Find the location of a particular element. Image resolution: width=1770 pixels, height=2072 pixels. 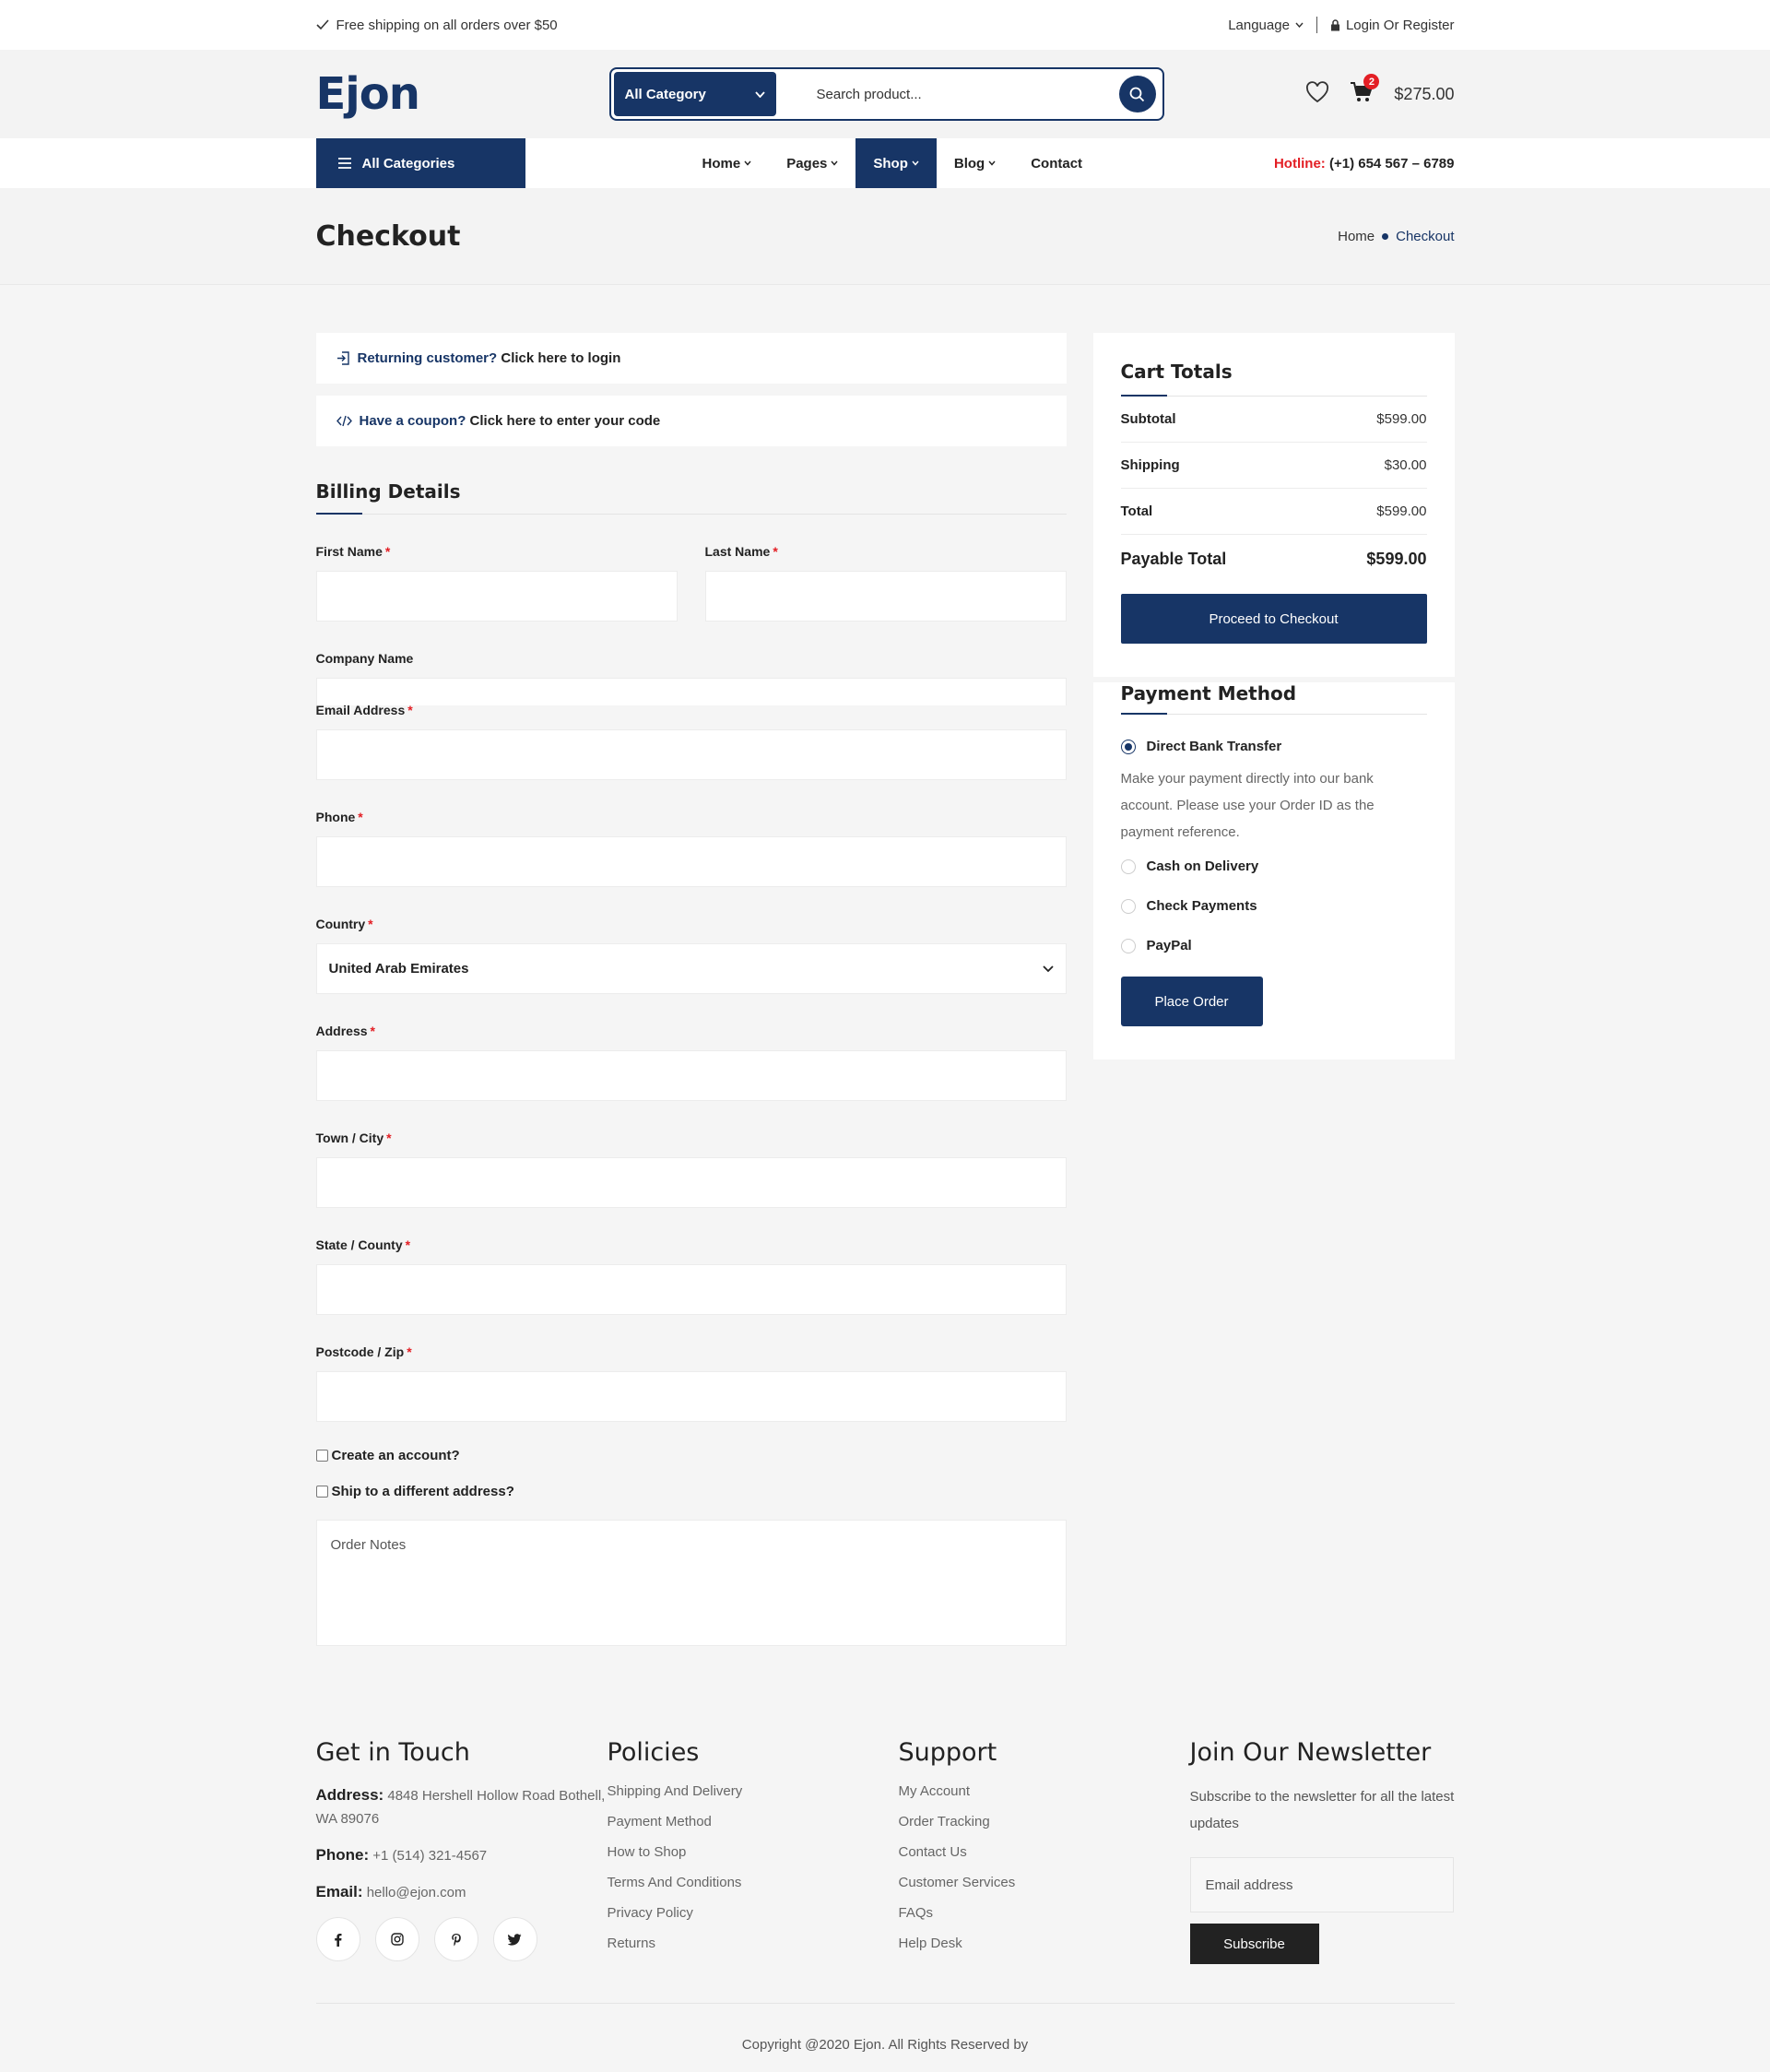

town-field is located at coordinates (691, 1182).